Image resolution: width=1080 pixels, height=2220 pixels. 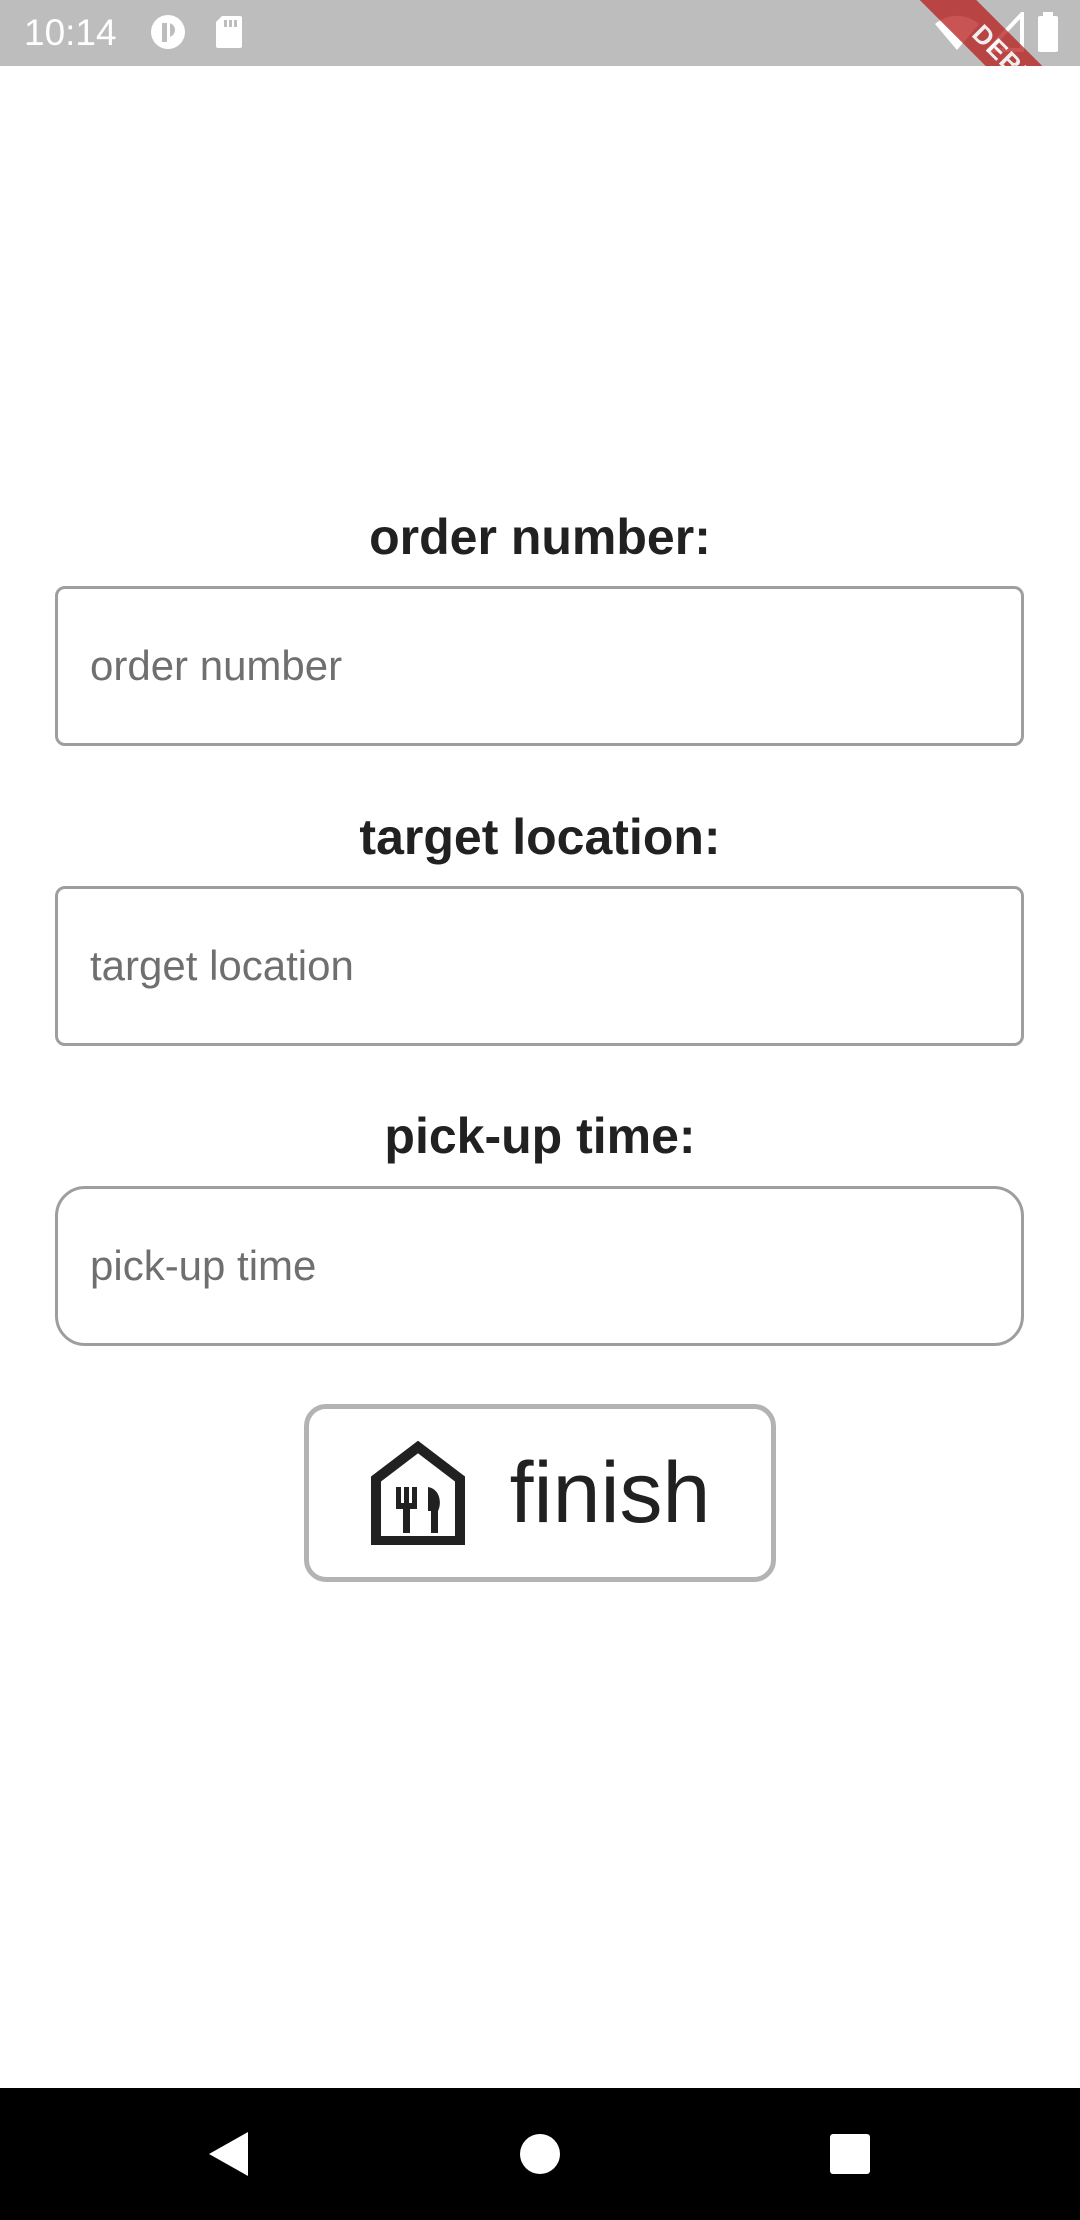 I want to click on target-location-label: target location:, so click(x=540, y=837).